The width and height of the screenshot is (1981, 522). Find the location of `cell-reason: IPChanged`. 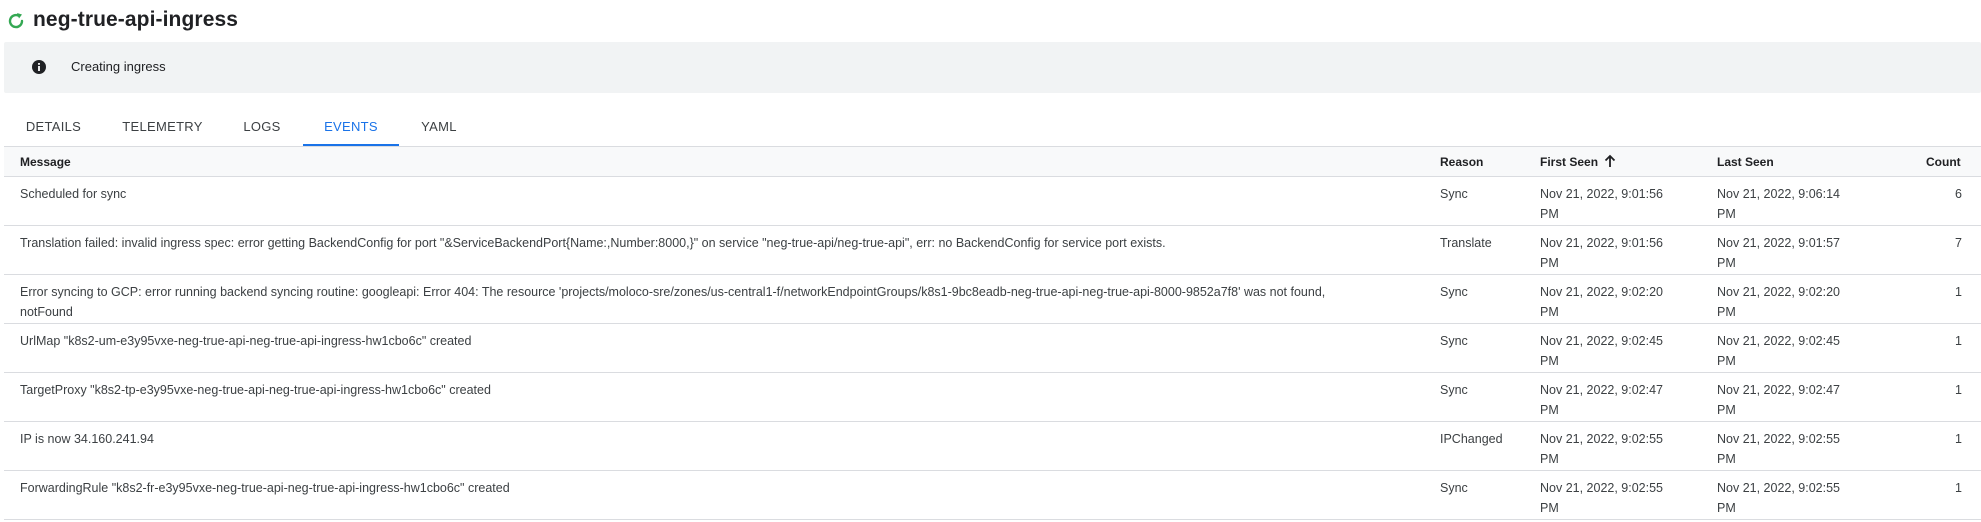

cell-reason: IPChanged is located at coordinates (1471, 439).